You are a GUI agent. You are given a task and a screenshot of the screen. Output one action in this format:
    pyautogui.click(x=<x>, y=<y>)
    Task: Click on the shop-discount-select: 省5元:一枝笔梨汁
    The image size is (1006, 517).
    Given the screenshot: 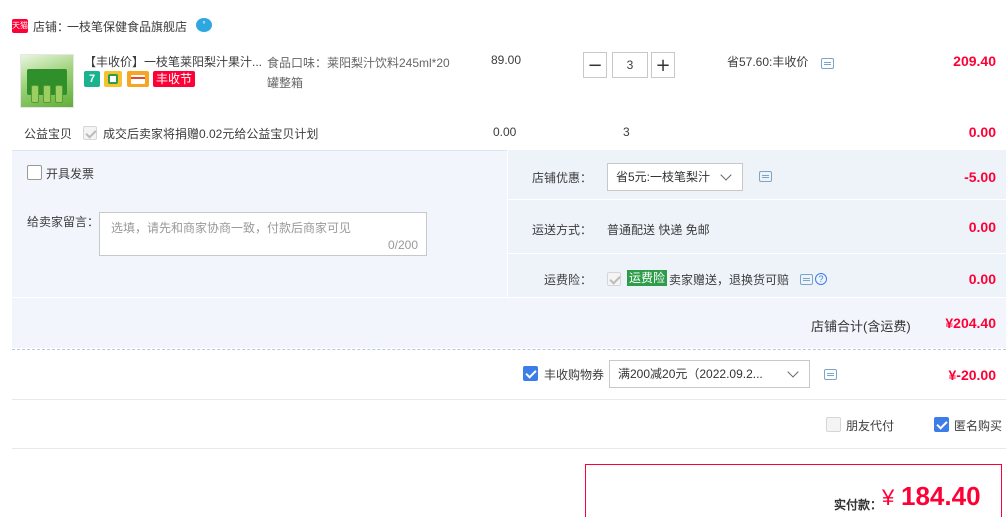 What is the action you would take?
    pyautogui.click(x=675, y=177)
    